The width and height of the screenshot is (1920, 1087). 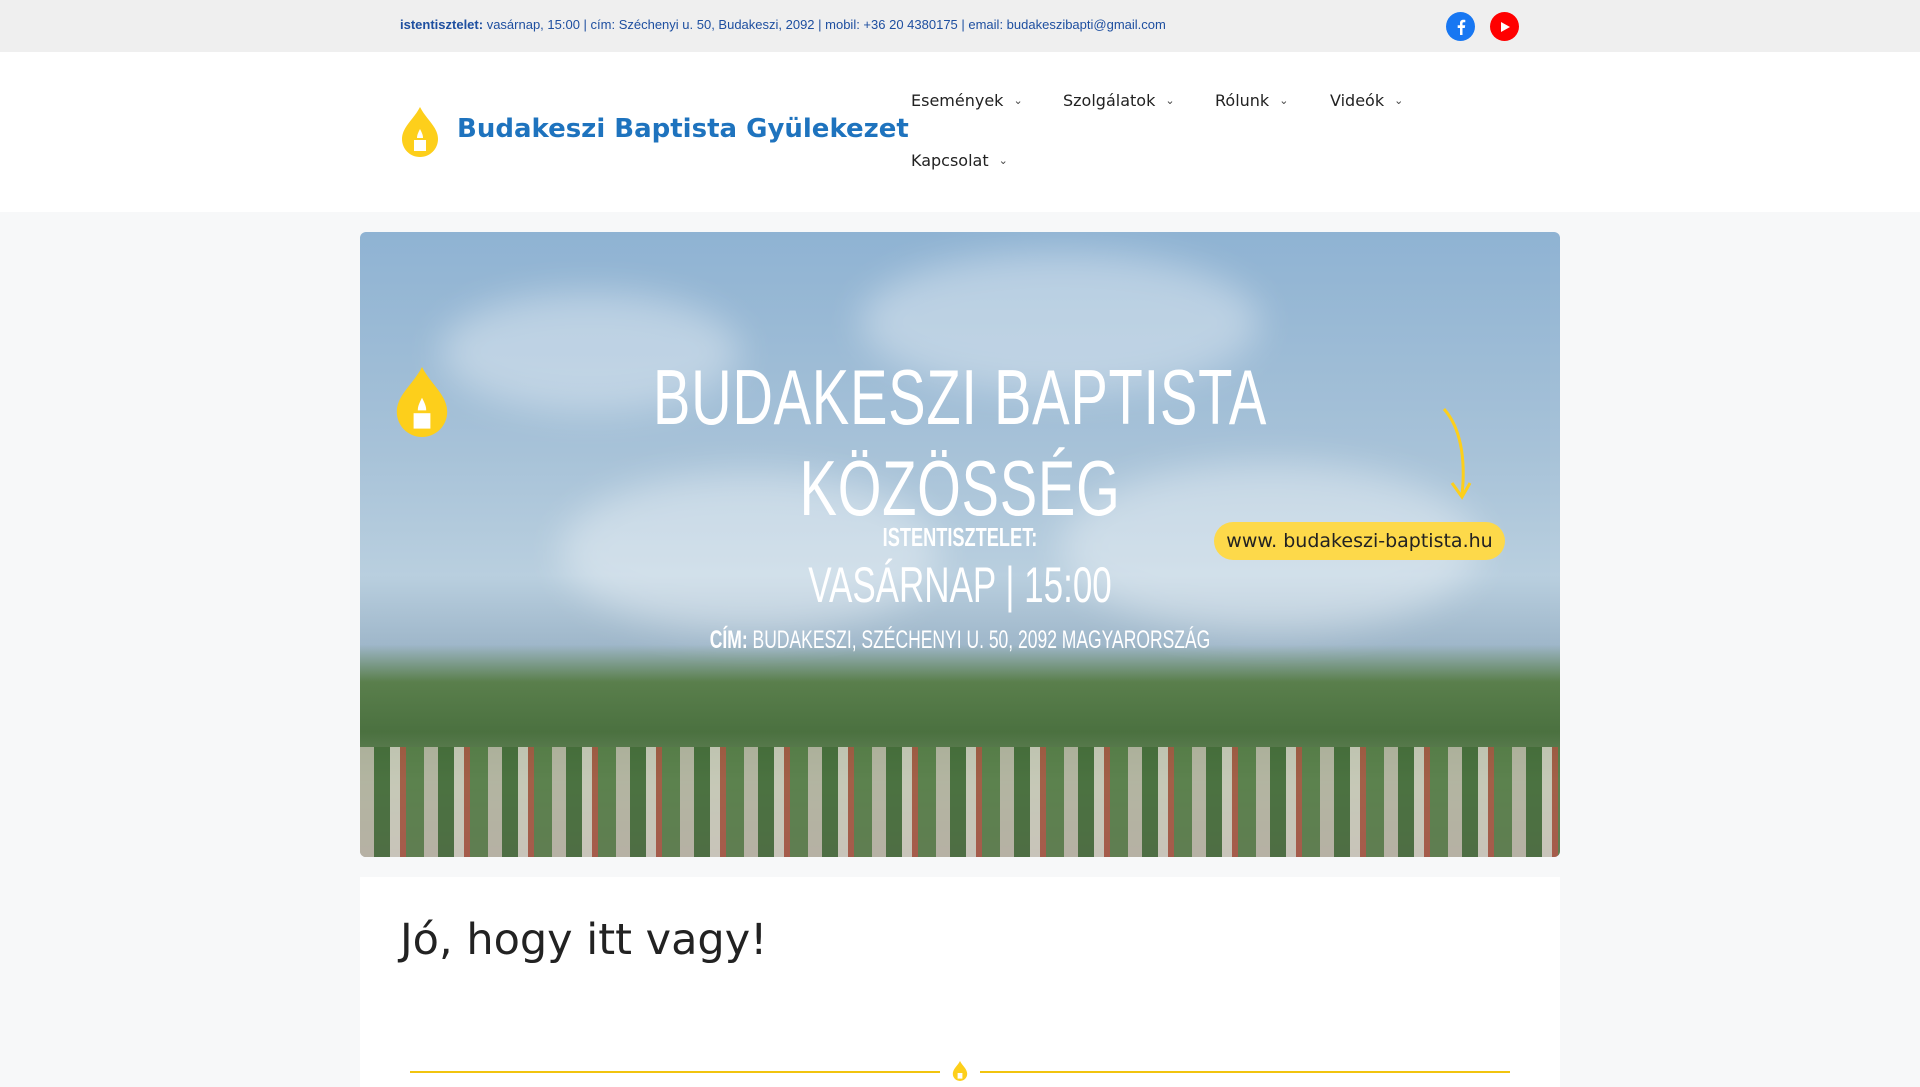 I want to click on town-landscape, so click(x=960, y=802).